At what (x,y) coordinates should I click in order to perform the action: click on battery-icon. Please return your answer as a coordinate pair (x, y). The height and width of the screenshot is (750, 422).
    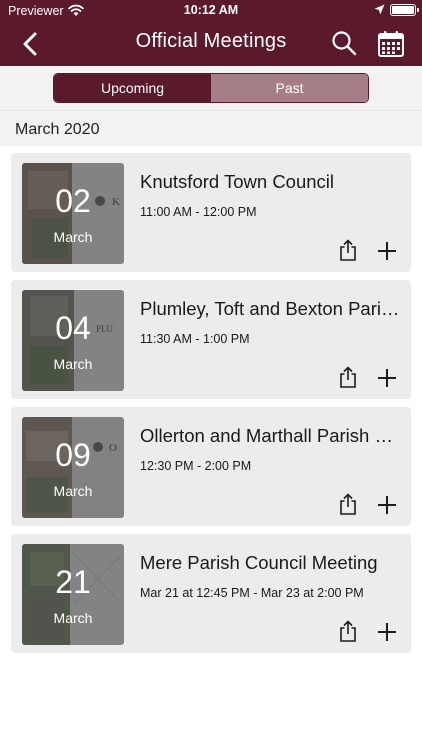
    Looking at the image, I should click on (404, 10).